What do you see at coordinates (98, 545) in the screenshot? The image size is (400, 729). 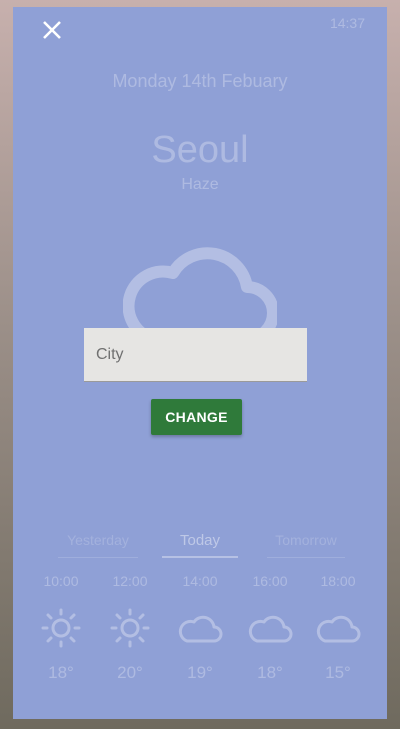 I see `tab-yesterday: Yesterday` at bounding box center [98, 545].